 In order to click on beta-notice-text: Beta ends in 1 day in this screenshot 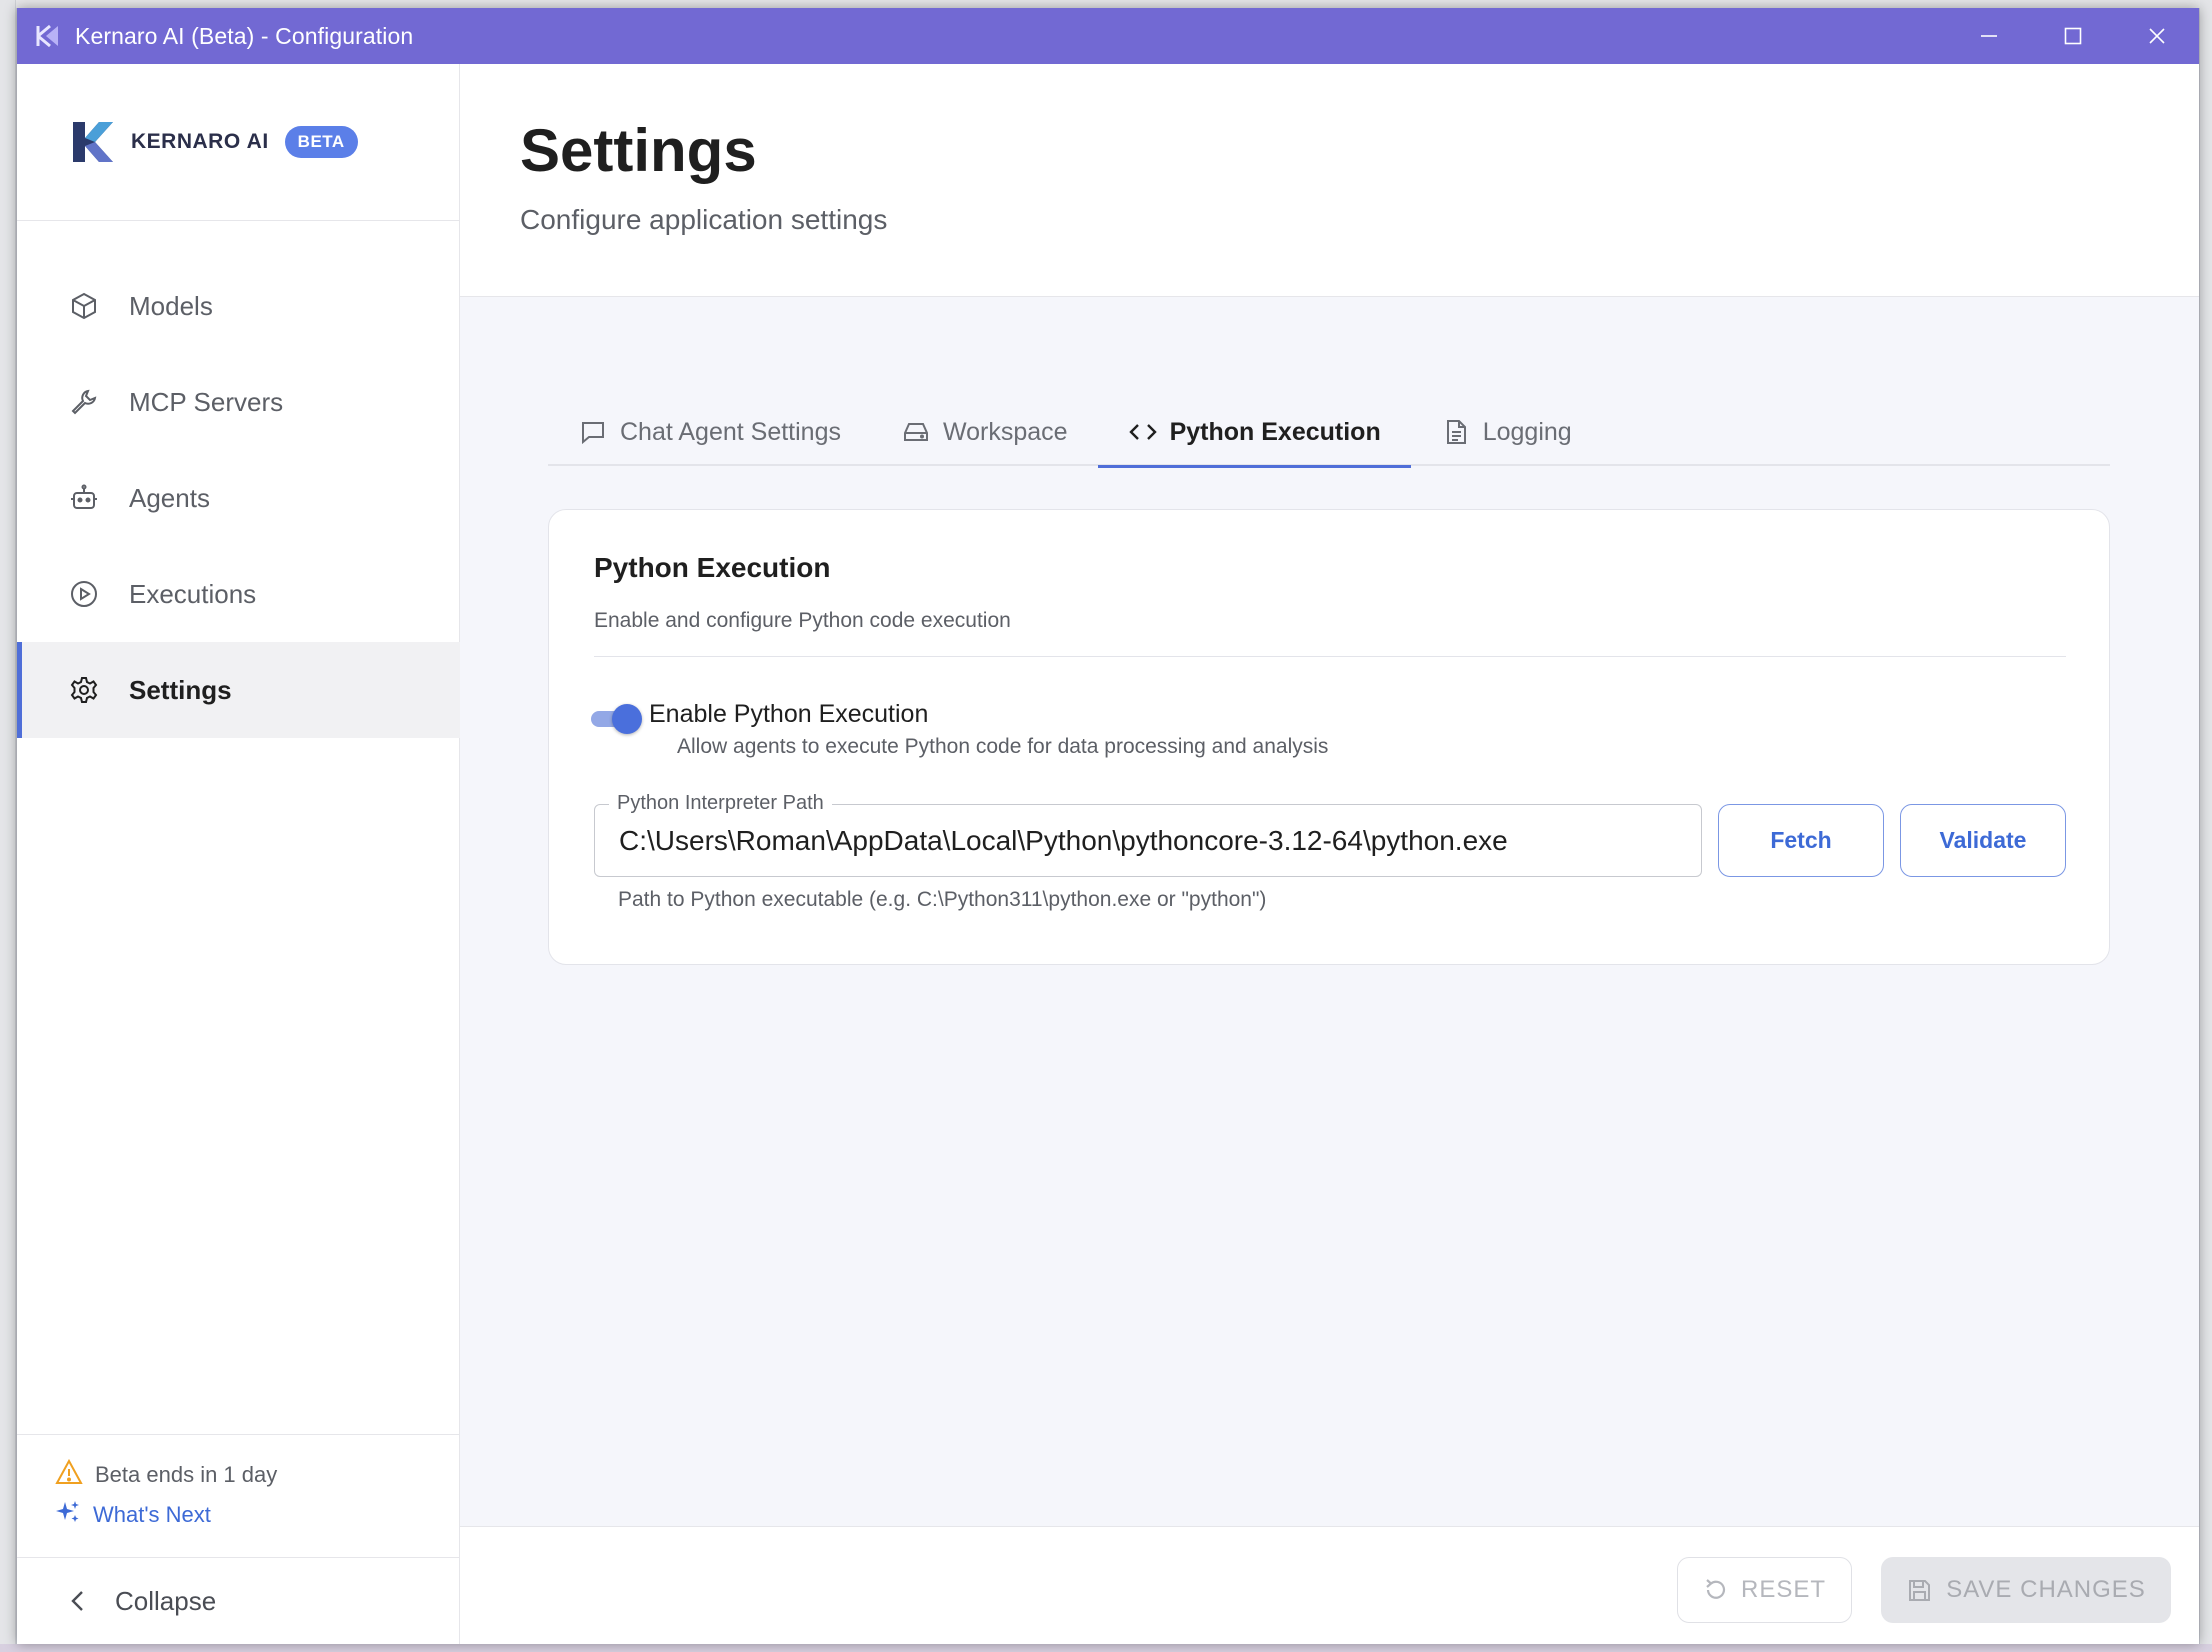, I will do `click(186, 1474)`.